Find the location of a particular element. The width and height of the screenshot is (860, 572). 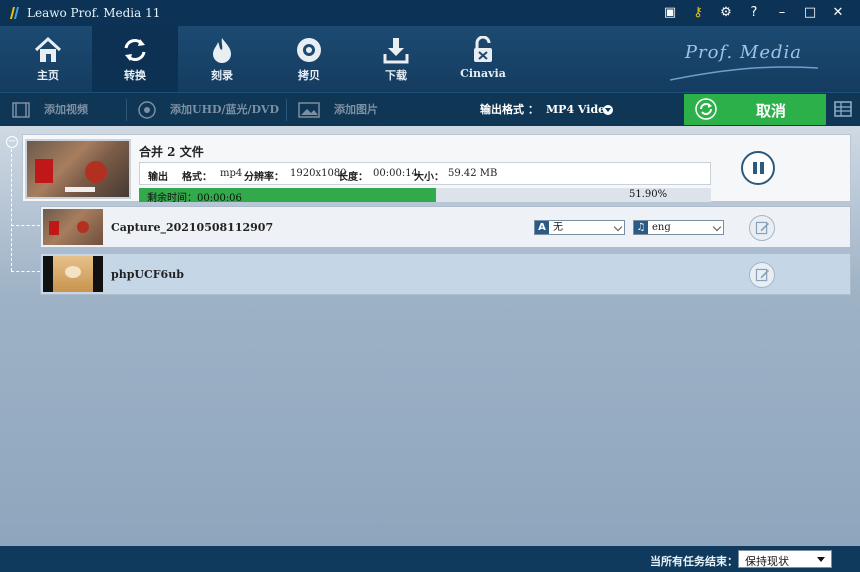

nav-label-burn: 刻录 is located at coordinates (222, 75).